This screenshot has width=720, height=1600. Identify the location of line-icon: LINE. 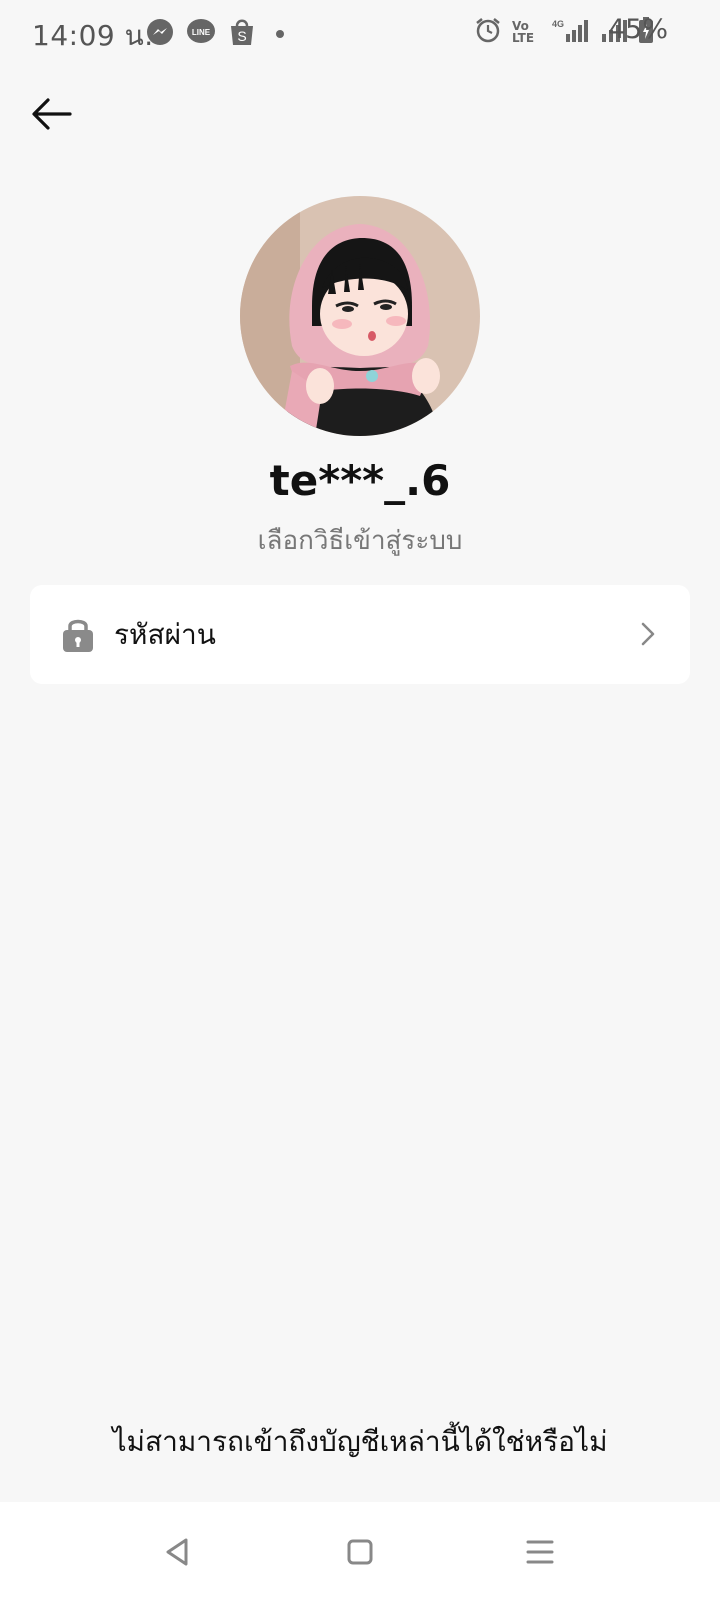
(201, 34).